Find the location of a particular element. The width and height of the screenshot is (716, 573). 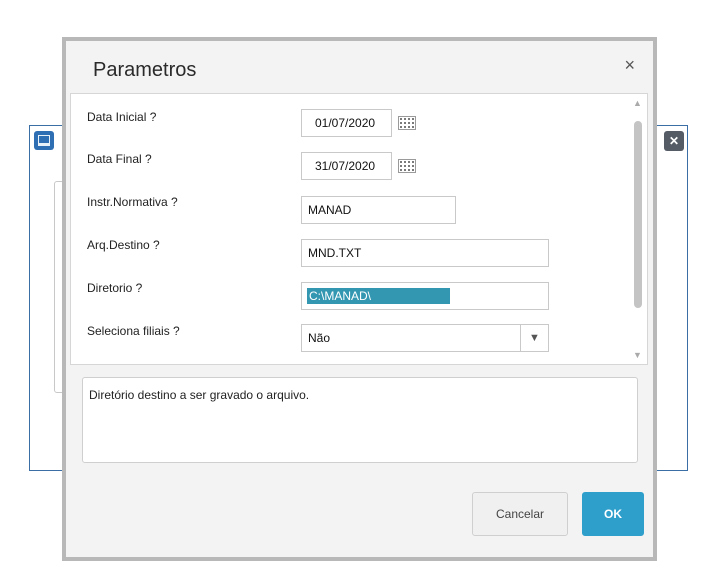

cancel-button: Cancelar is located at coordinates (520, 514).